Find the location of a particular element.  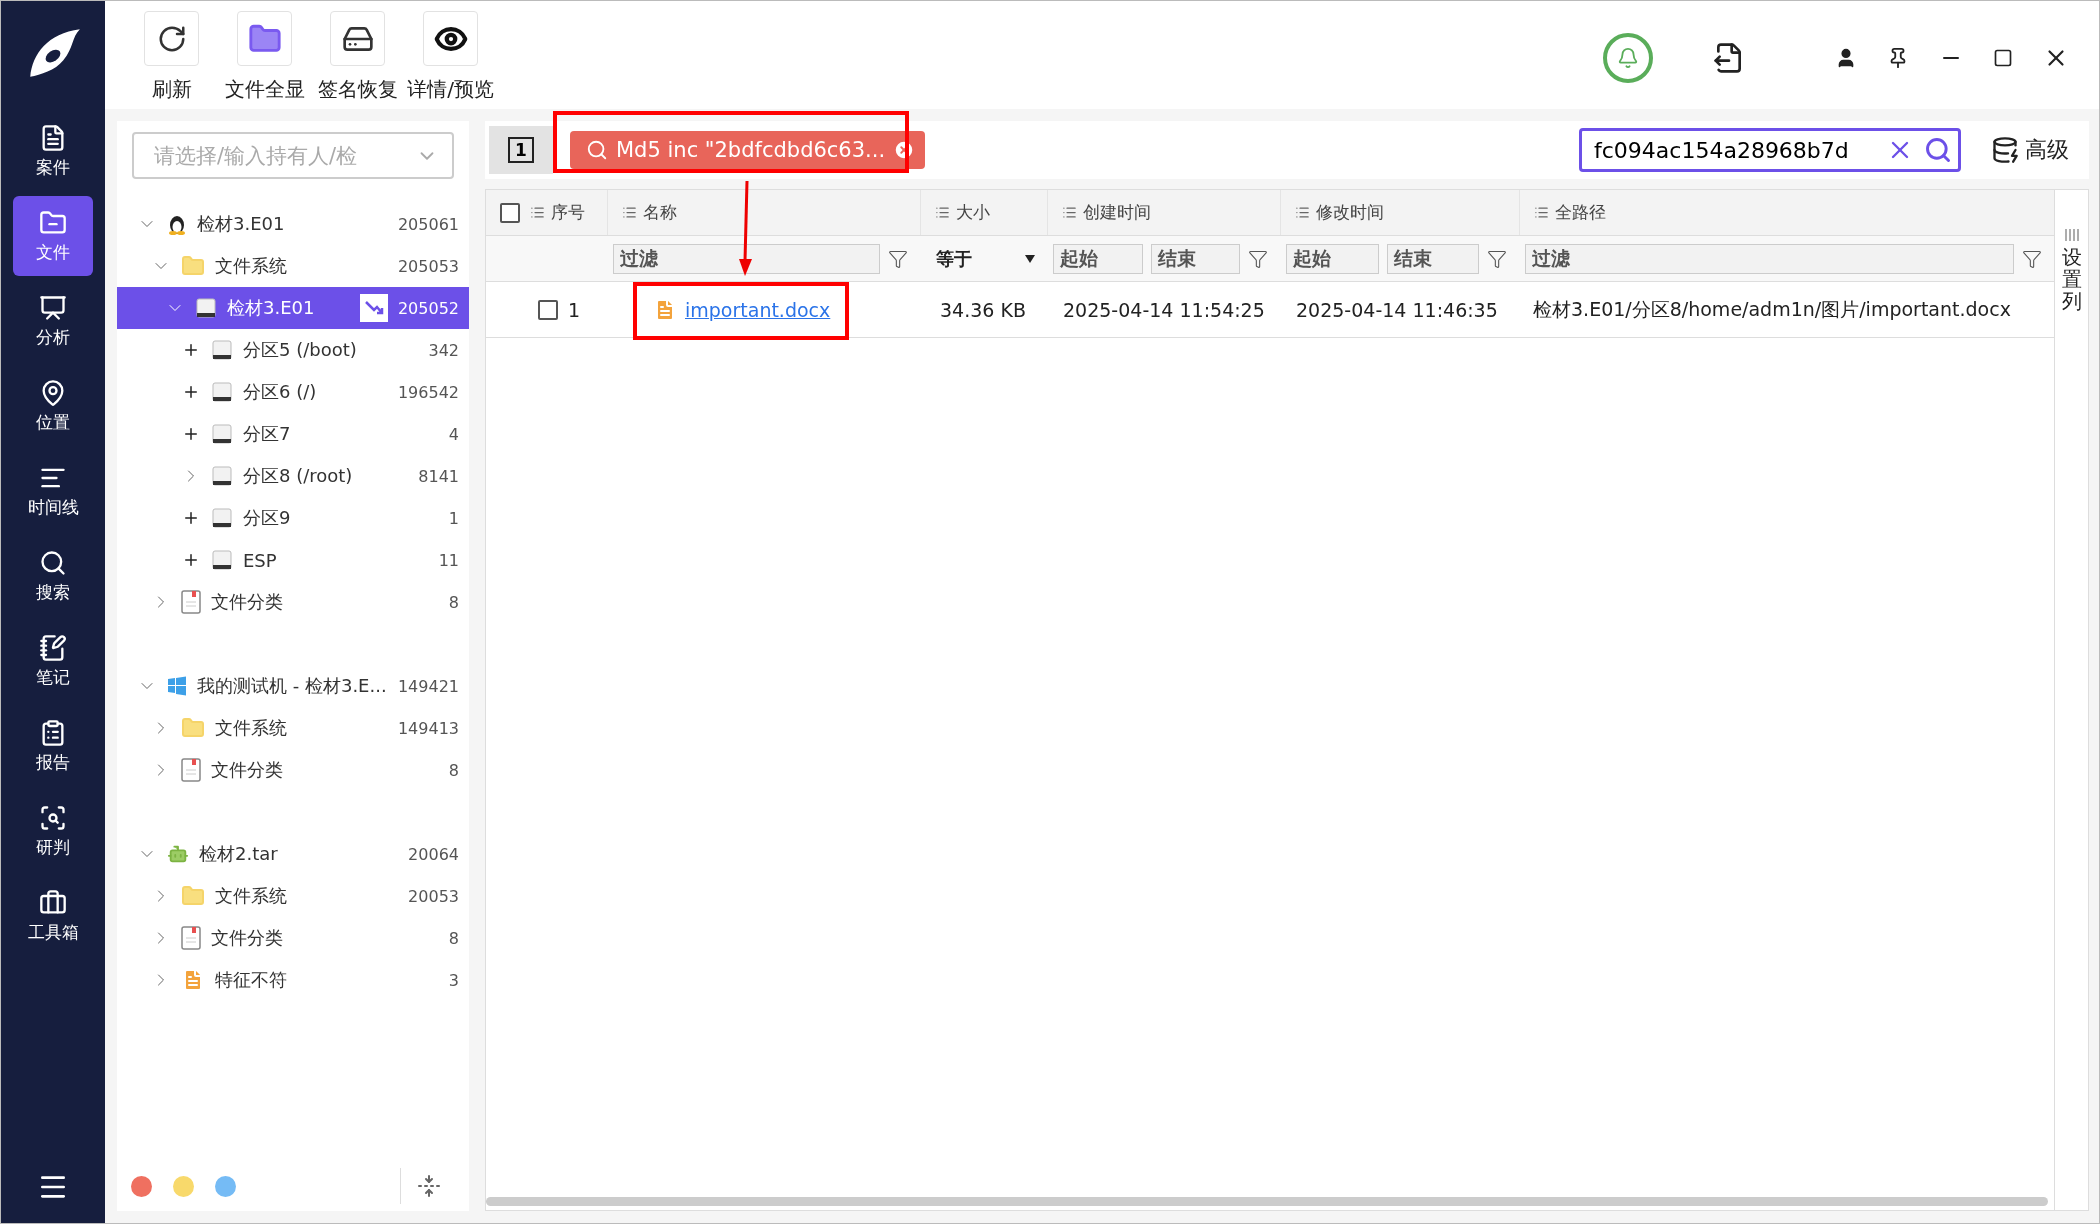

toolbar-button: 刷新 is located at coordinates (171, 57).